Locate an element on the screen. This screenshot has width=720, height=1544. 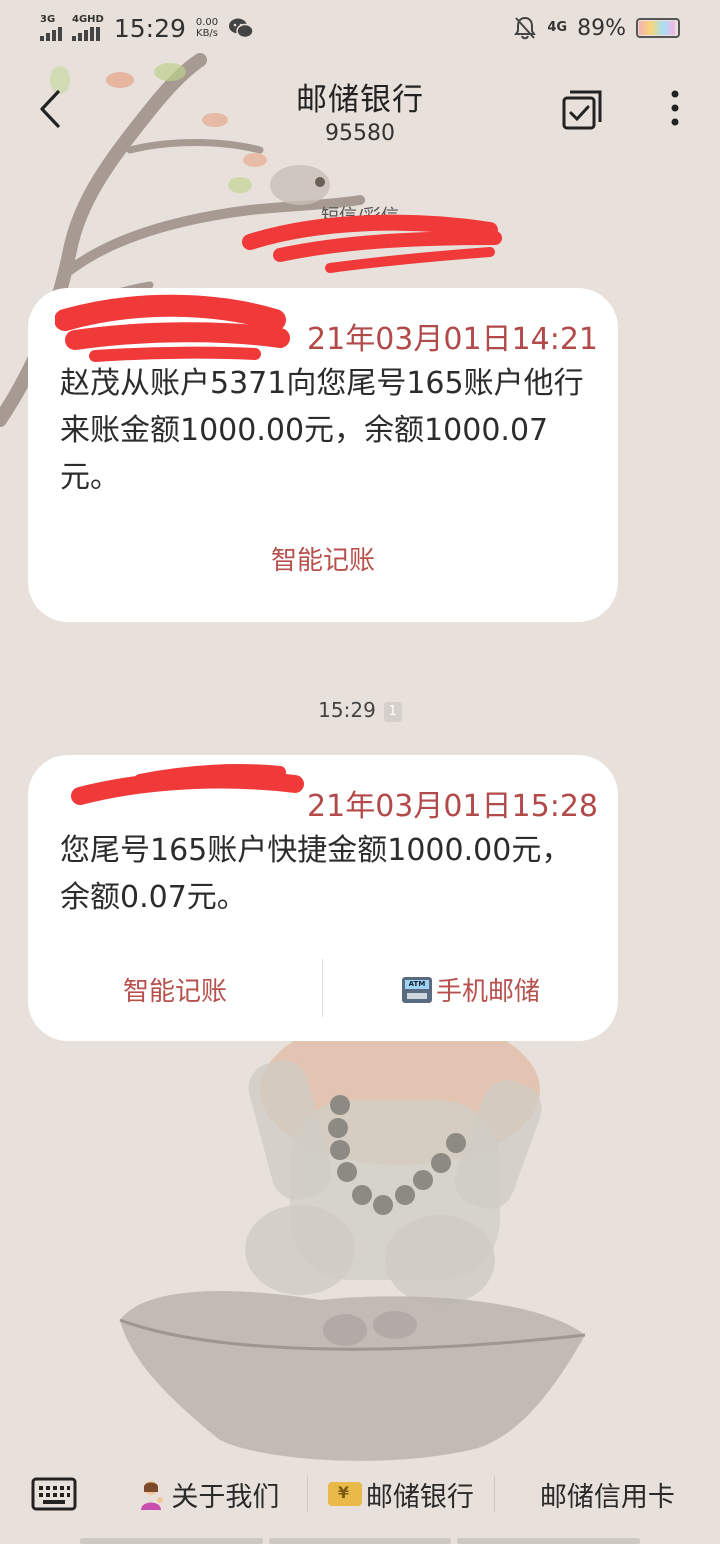
menu-about-us: 关于我们 is located at coordinates (207, 1494).